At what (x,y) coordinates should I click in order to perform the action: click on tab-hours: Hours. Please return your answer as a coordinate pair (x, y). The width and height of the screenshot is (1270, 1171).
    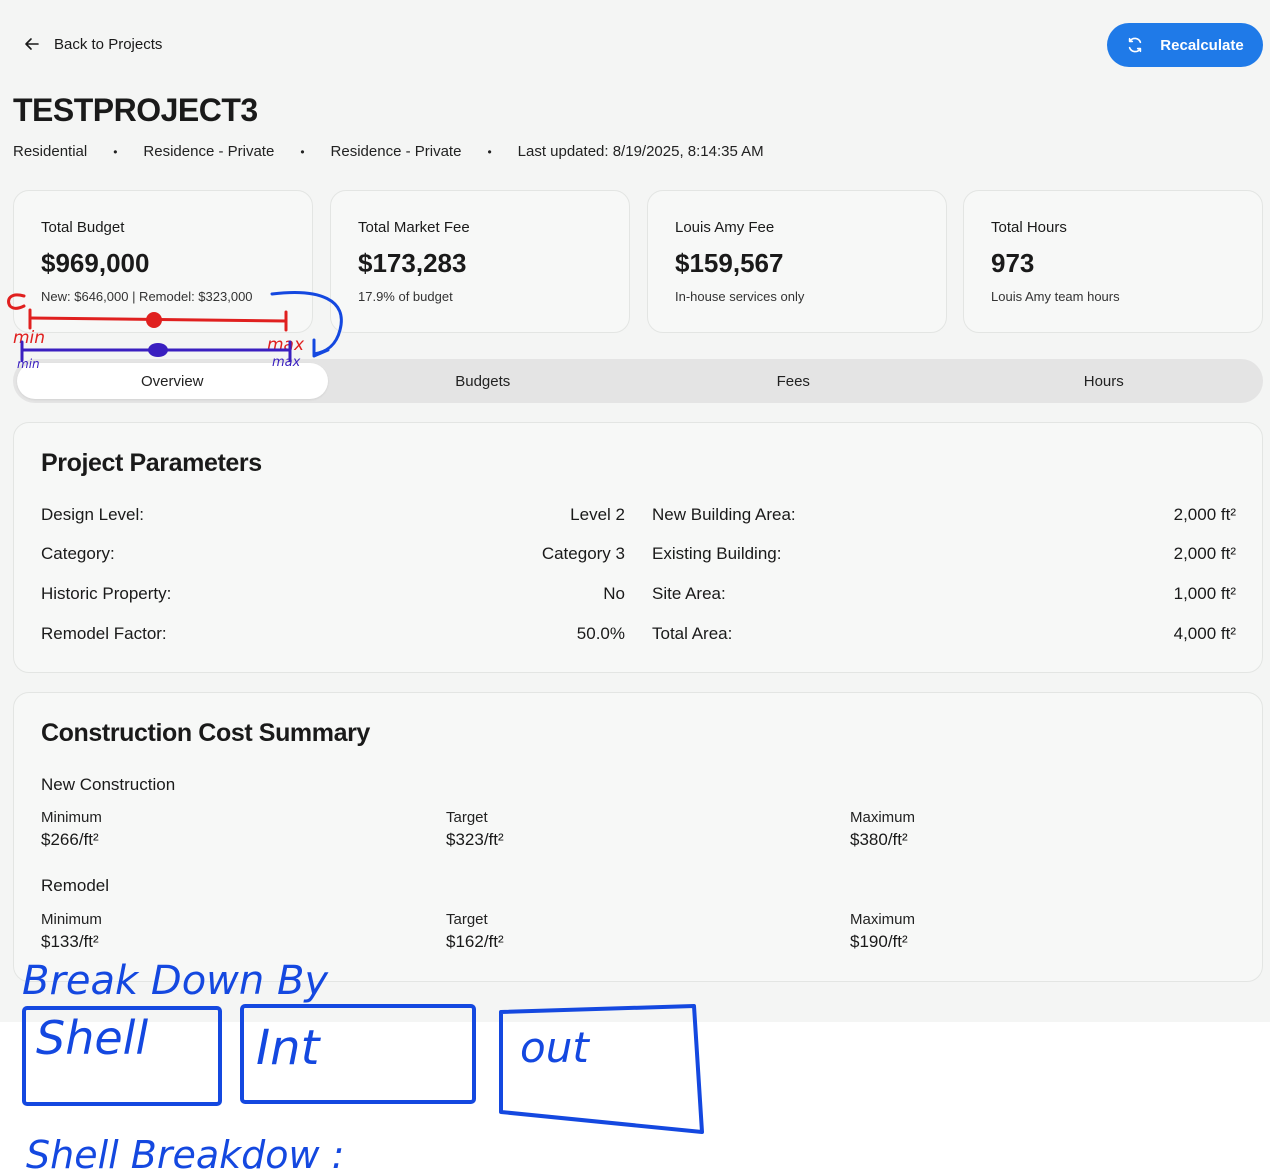
    Looking at the image, I should click on (1104, 381).